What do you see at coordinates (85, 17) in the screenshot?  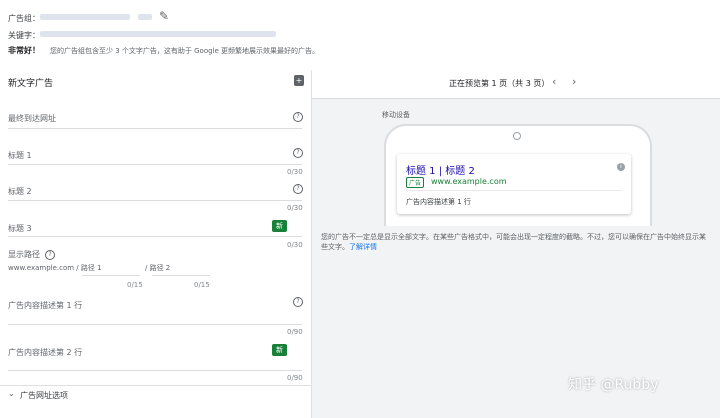 I see `ad-group-name` at bounding box center [85, 17].